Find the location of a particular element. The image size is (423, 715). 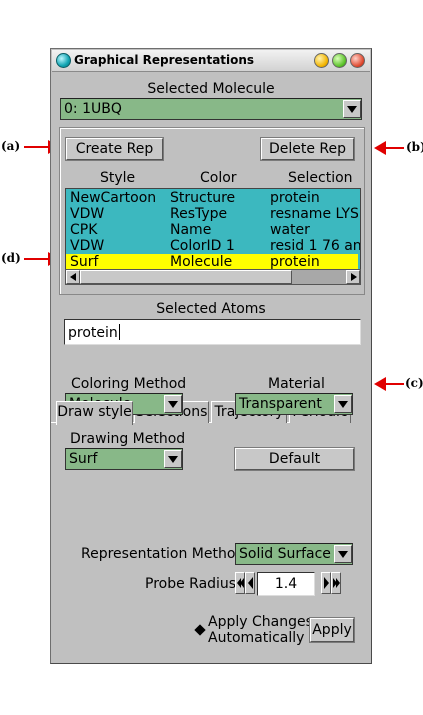

rep-color: Structure is located at coordinates (203, 198).